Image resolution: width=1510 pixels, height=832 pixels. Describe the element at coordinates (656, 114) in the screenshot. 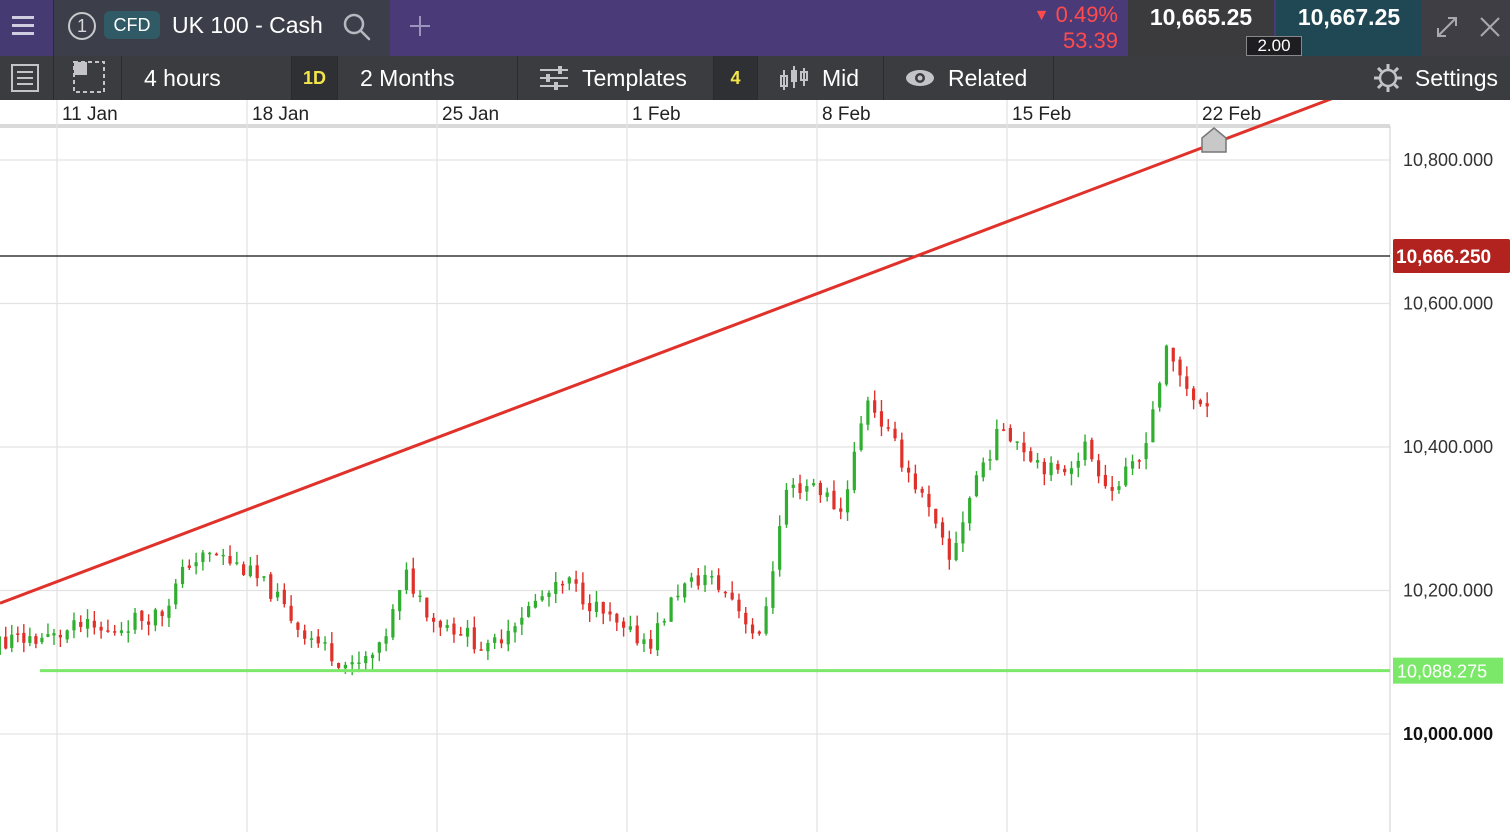

I see `date-label: 1 Feb` at that location.